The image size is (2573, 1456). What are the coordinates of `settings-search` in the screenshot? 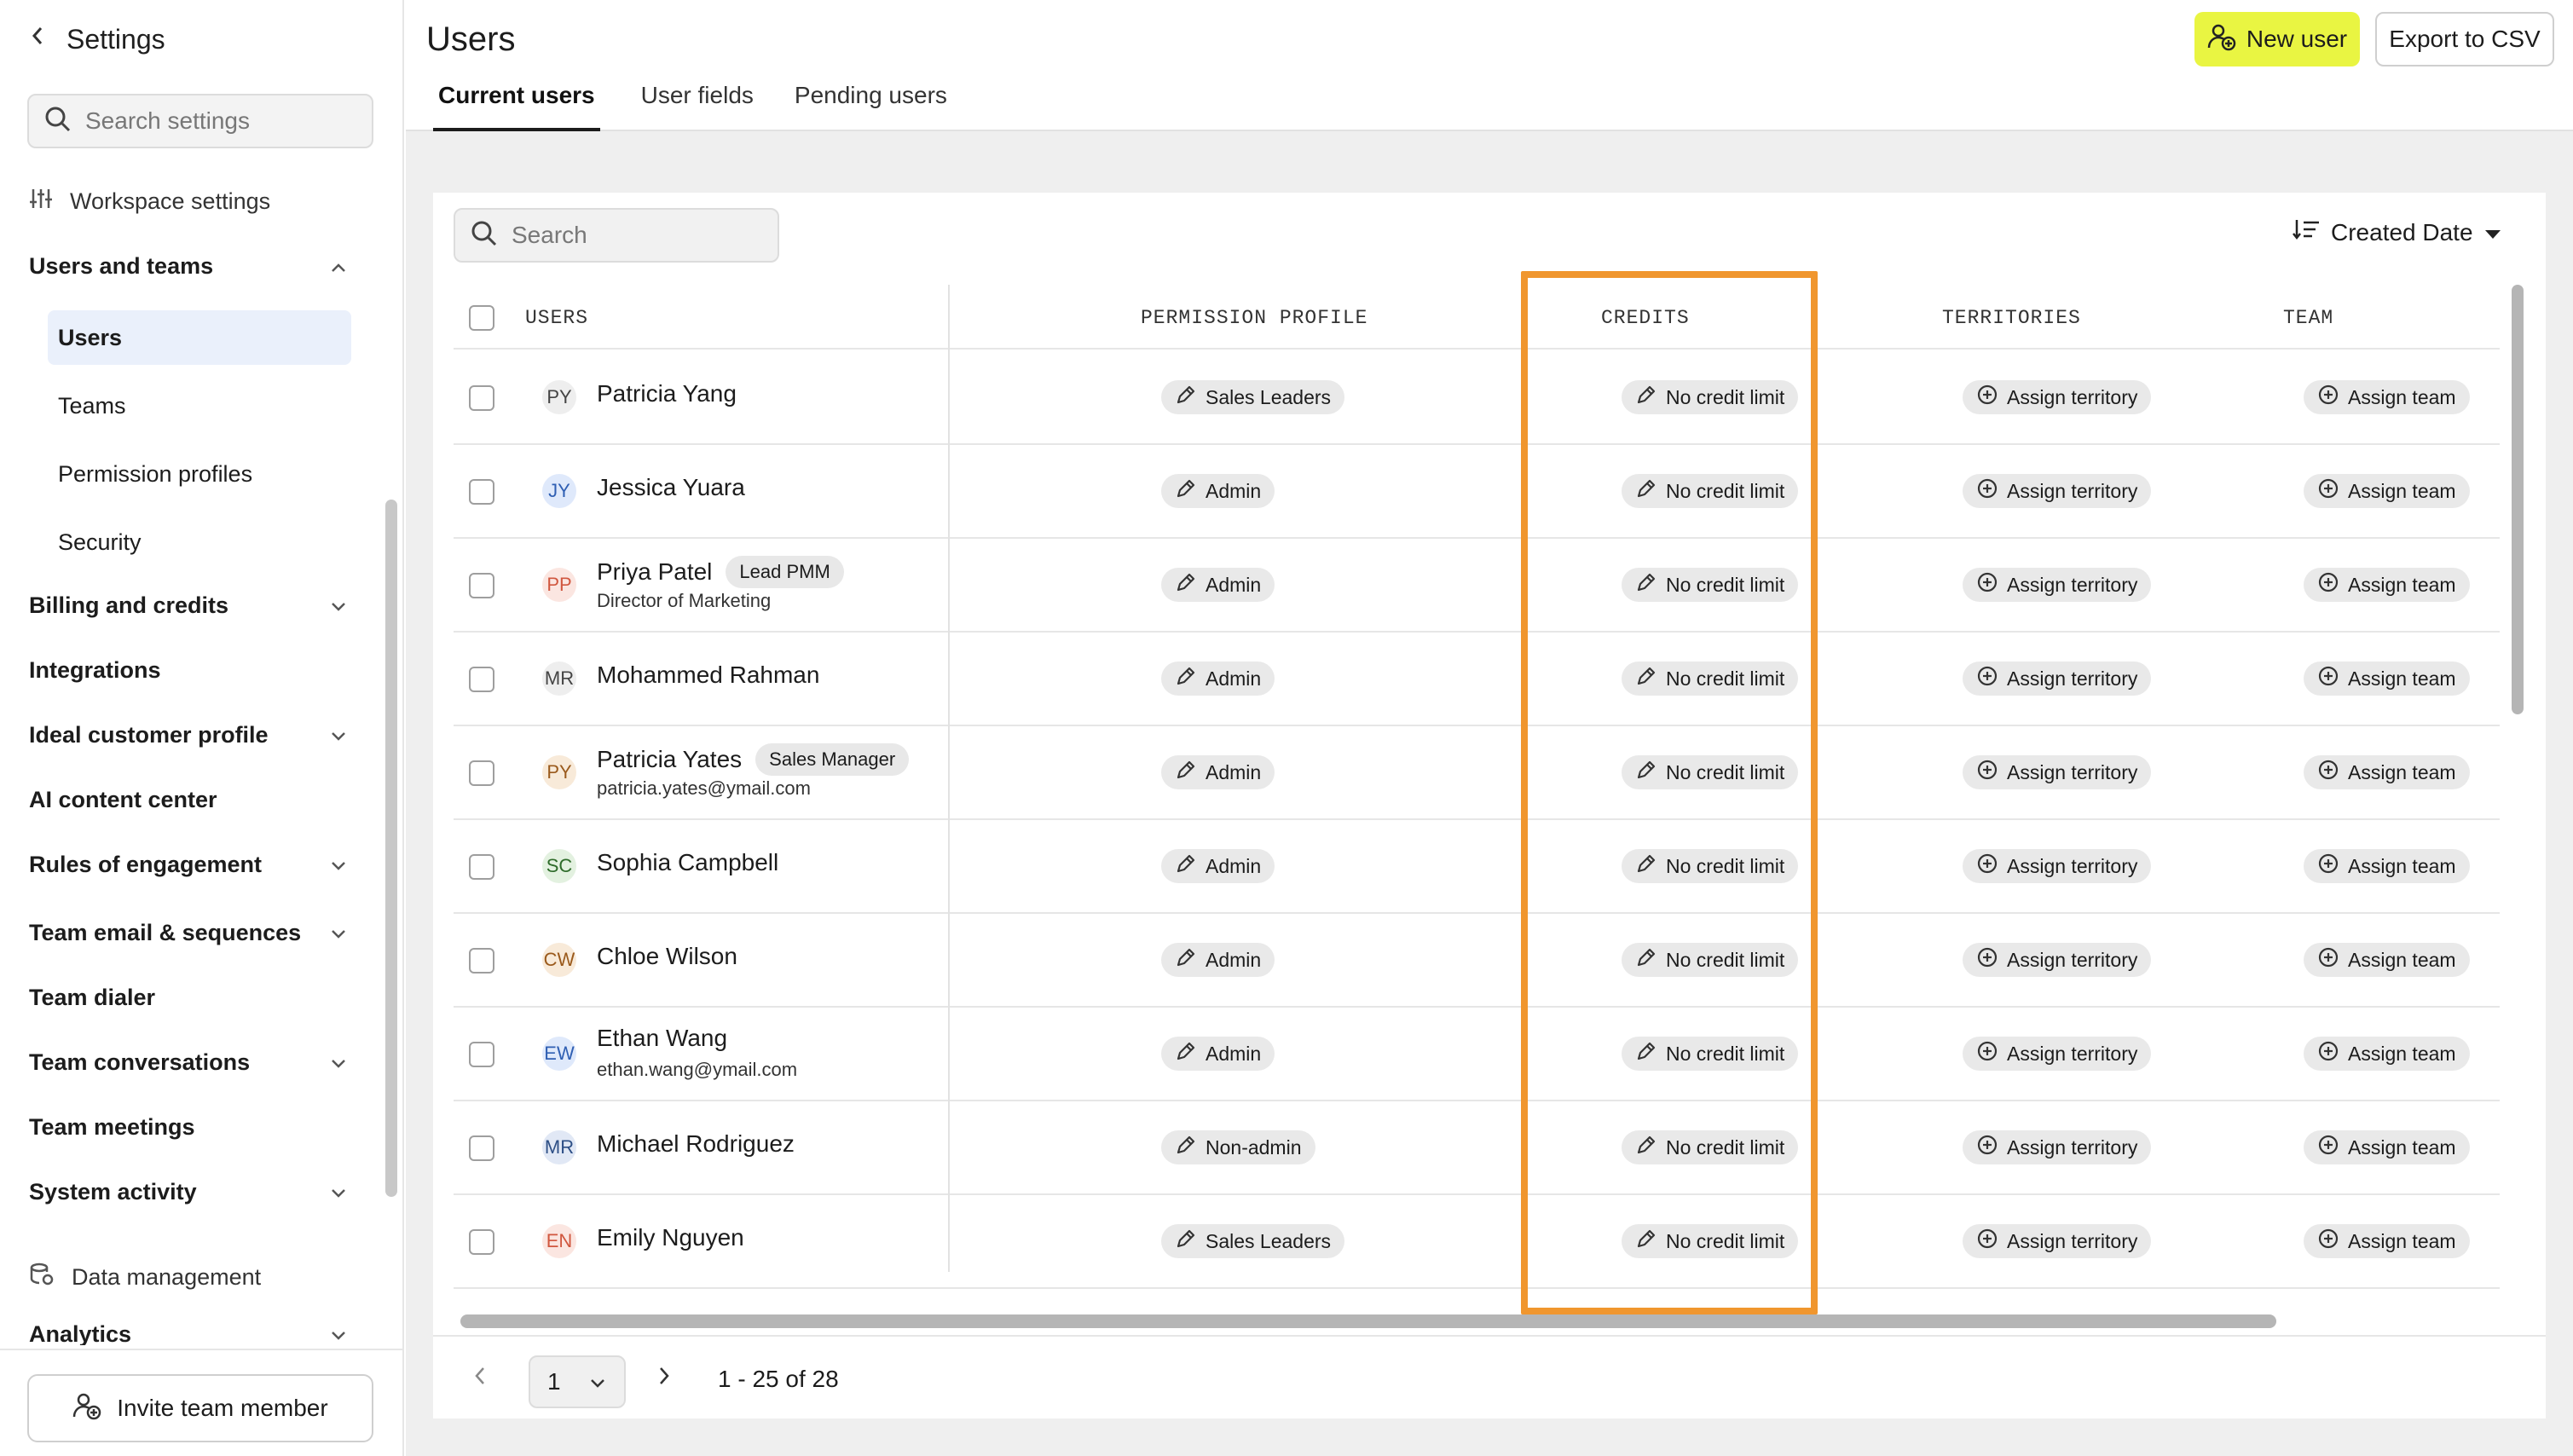 It's located at (200, 121).